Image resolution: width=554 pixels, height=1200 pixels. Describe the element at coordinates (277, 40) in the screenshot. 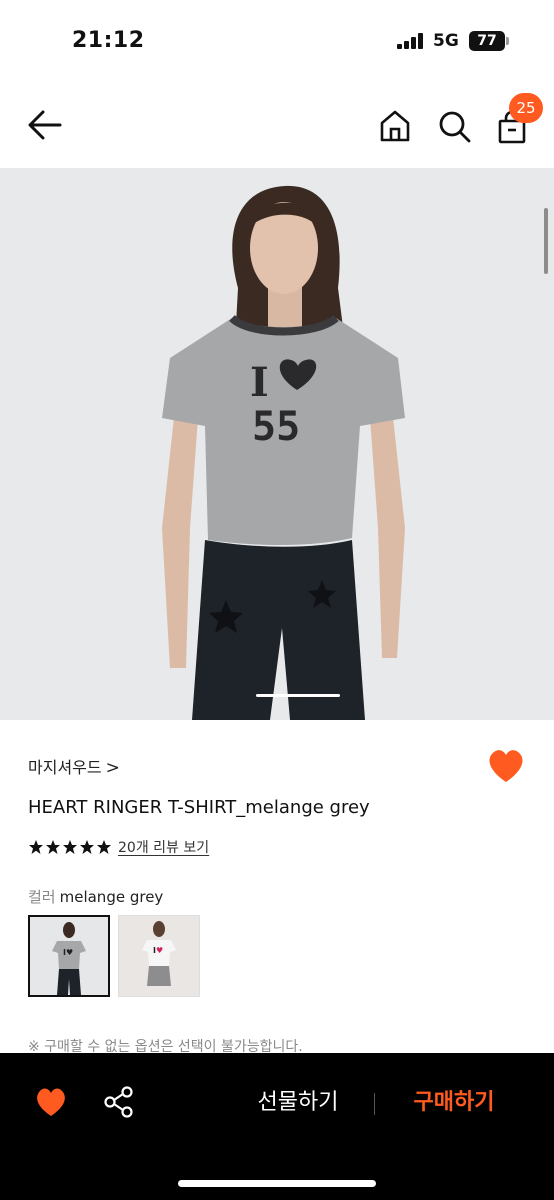

I see `status-bar: 21:12 5G 77` at that location.